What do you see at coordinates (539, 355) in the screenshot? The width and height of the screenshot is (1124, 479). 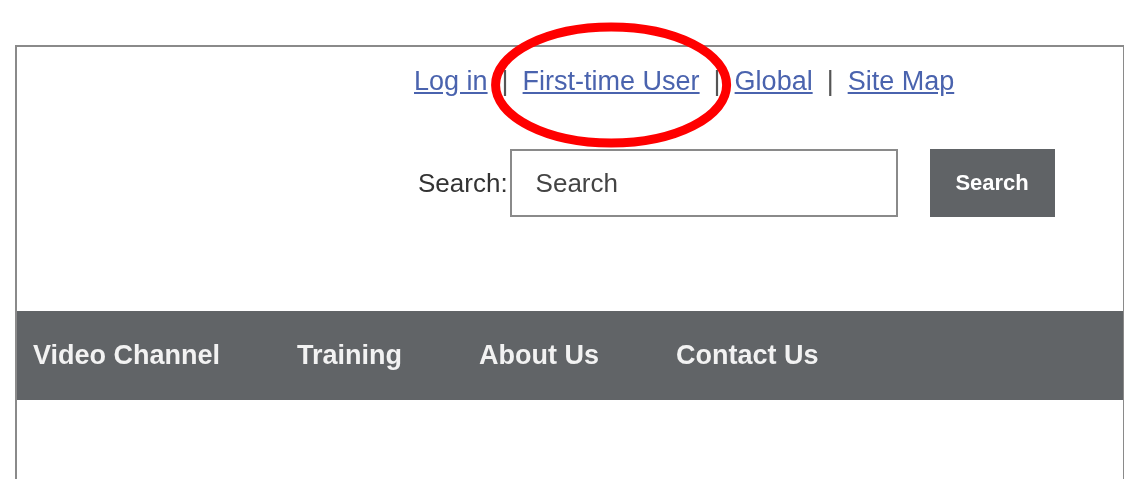 I see `nav-item: About Us` at bounding box center [539, 355].